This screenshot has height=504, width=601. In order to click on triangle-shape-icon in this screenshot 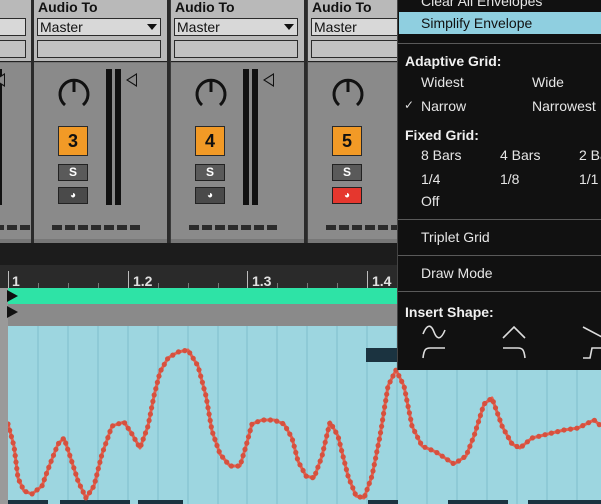, I will do `click(514, 332)`.